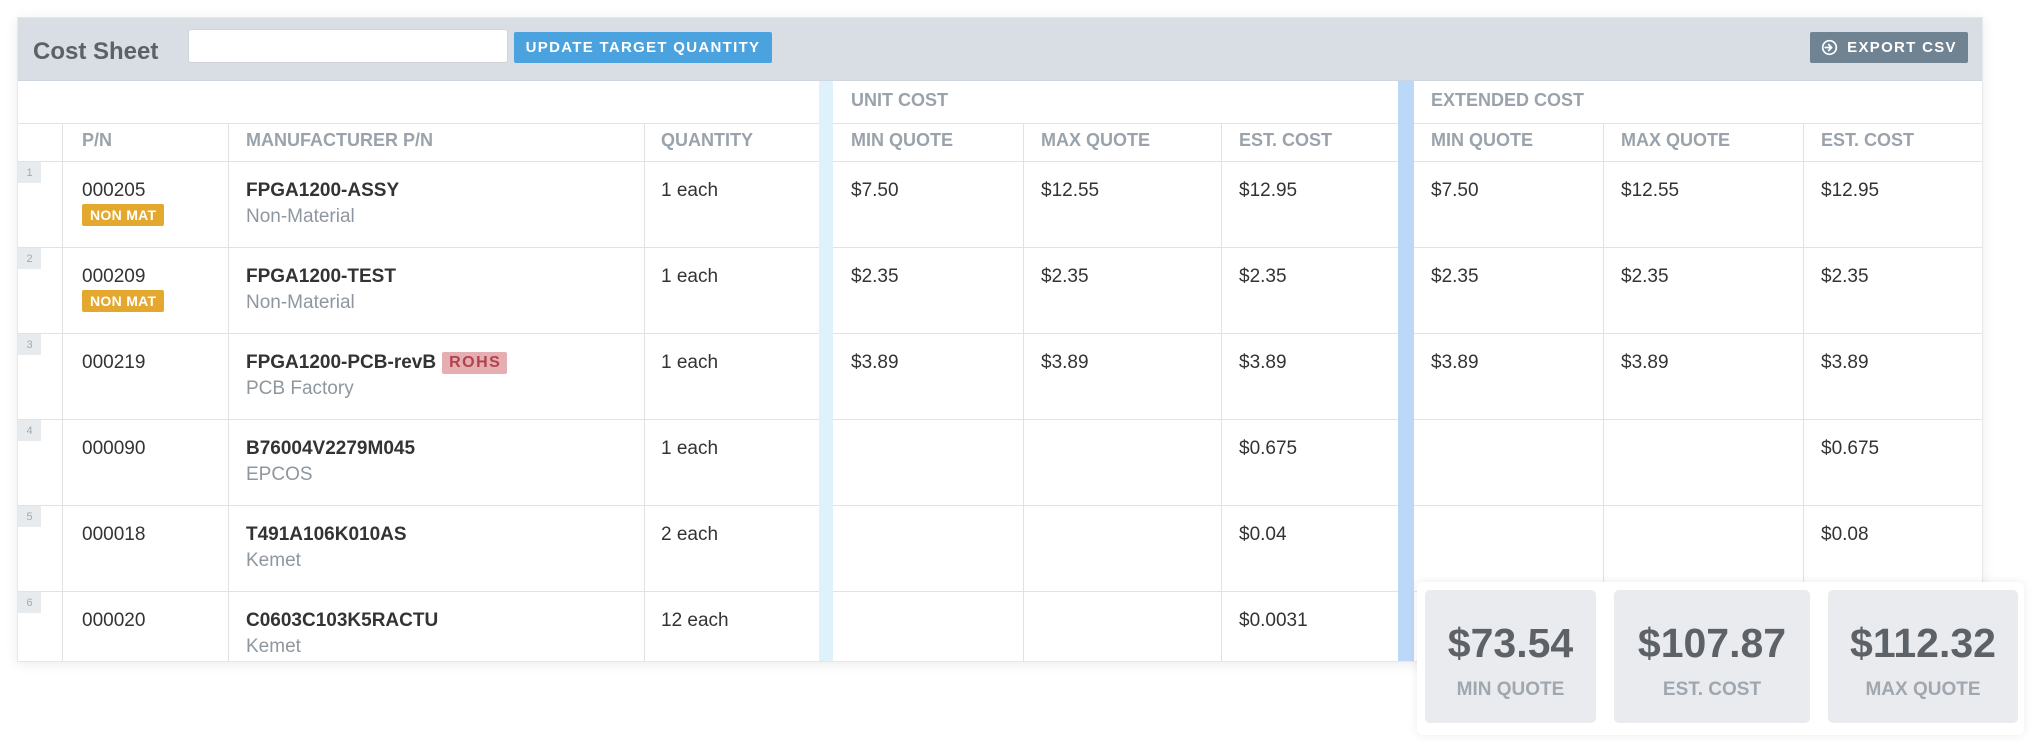 The image size is (2040, 744). I want to click on col-header-ext-max-quote: MAX QUOTE, so click(1675, 140).